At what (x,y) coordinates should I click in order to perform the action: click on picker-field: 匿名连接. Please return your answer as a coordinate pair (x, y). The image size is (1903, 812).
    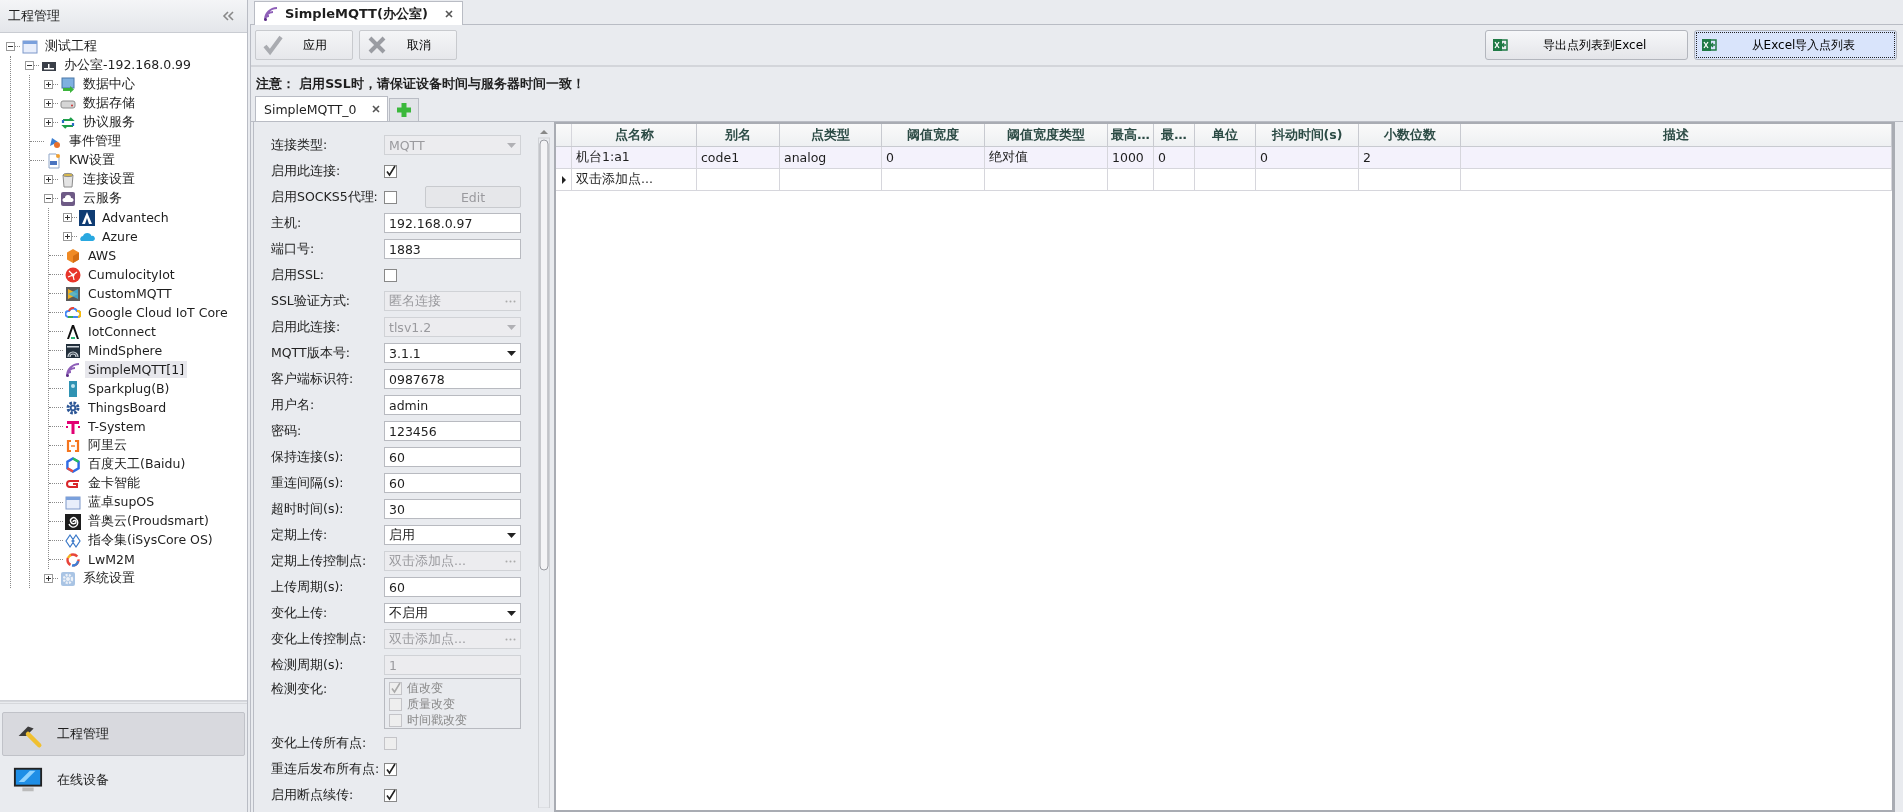
    Looking at the image, I should click on (452, 301).